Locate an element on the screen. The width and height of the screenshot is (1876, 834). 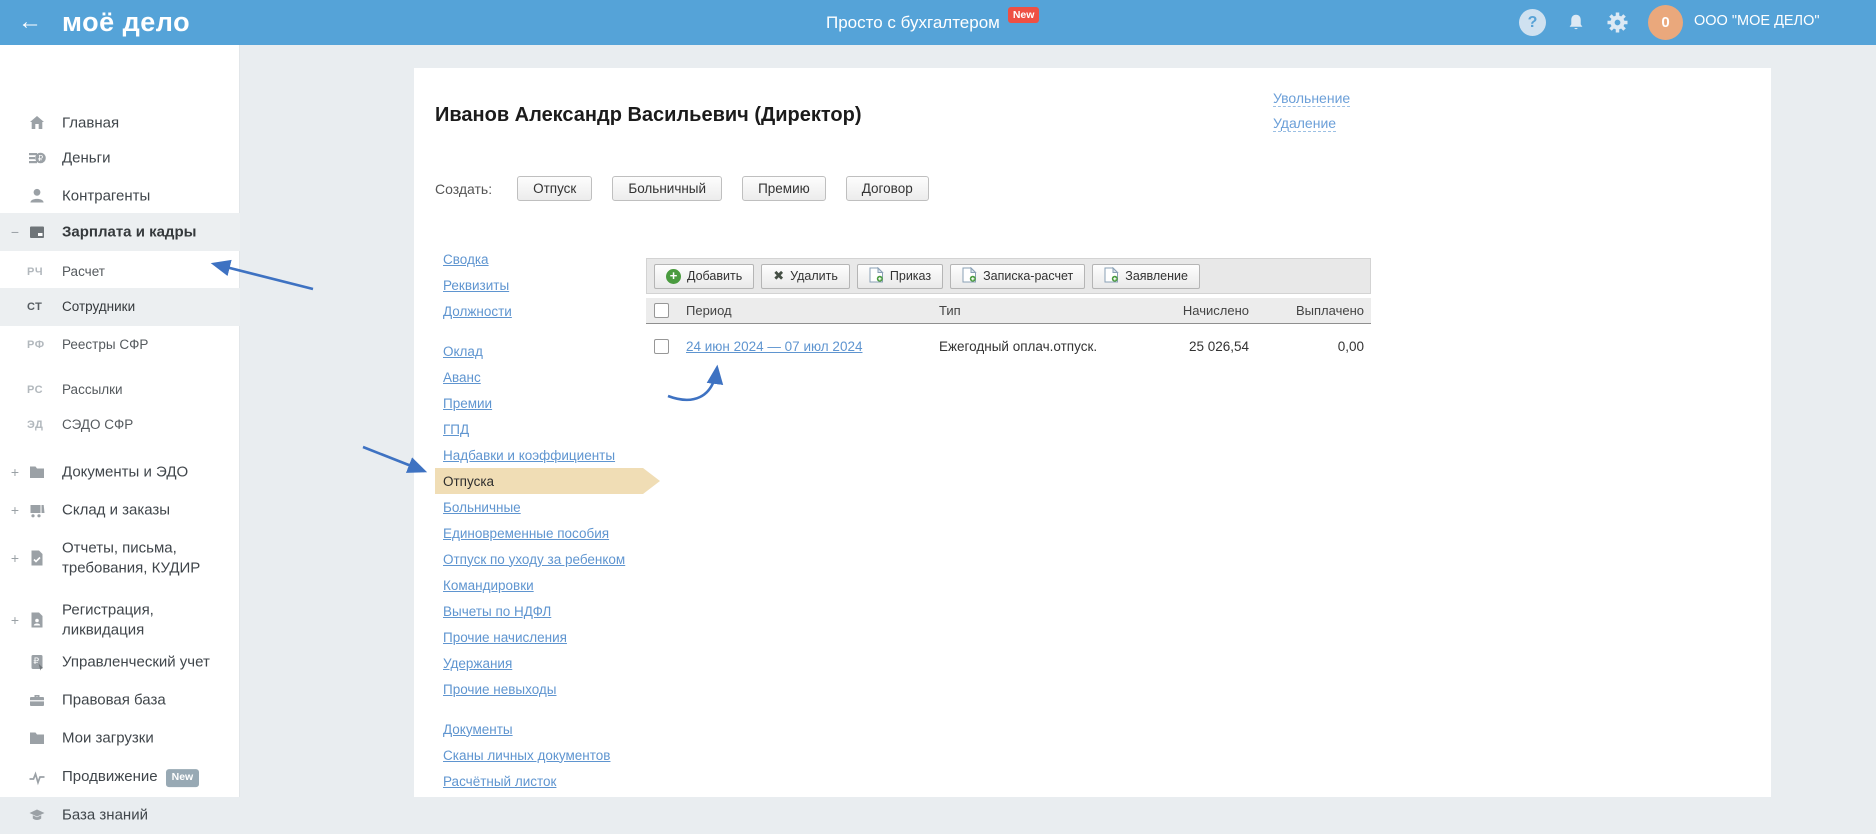
column-paid: Выплачено is located at coordinates (1306, 310).